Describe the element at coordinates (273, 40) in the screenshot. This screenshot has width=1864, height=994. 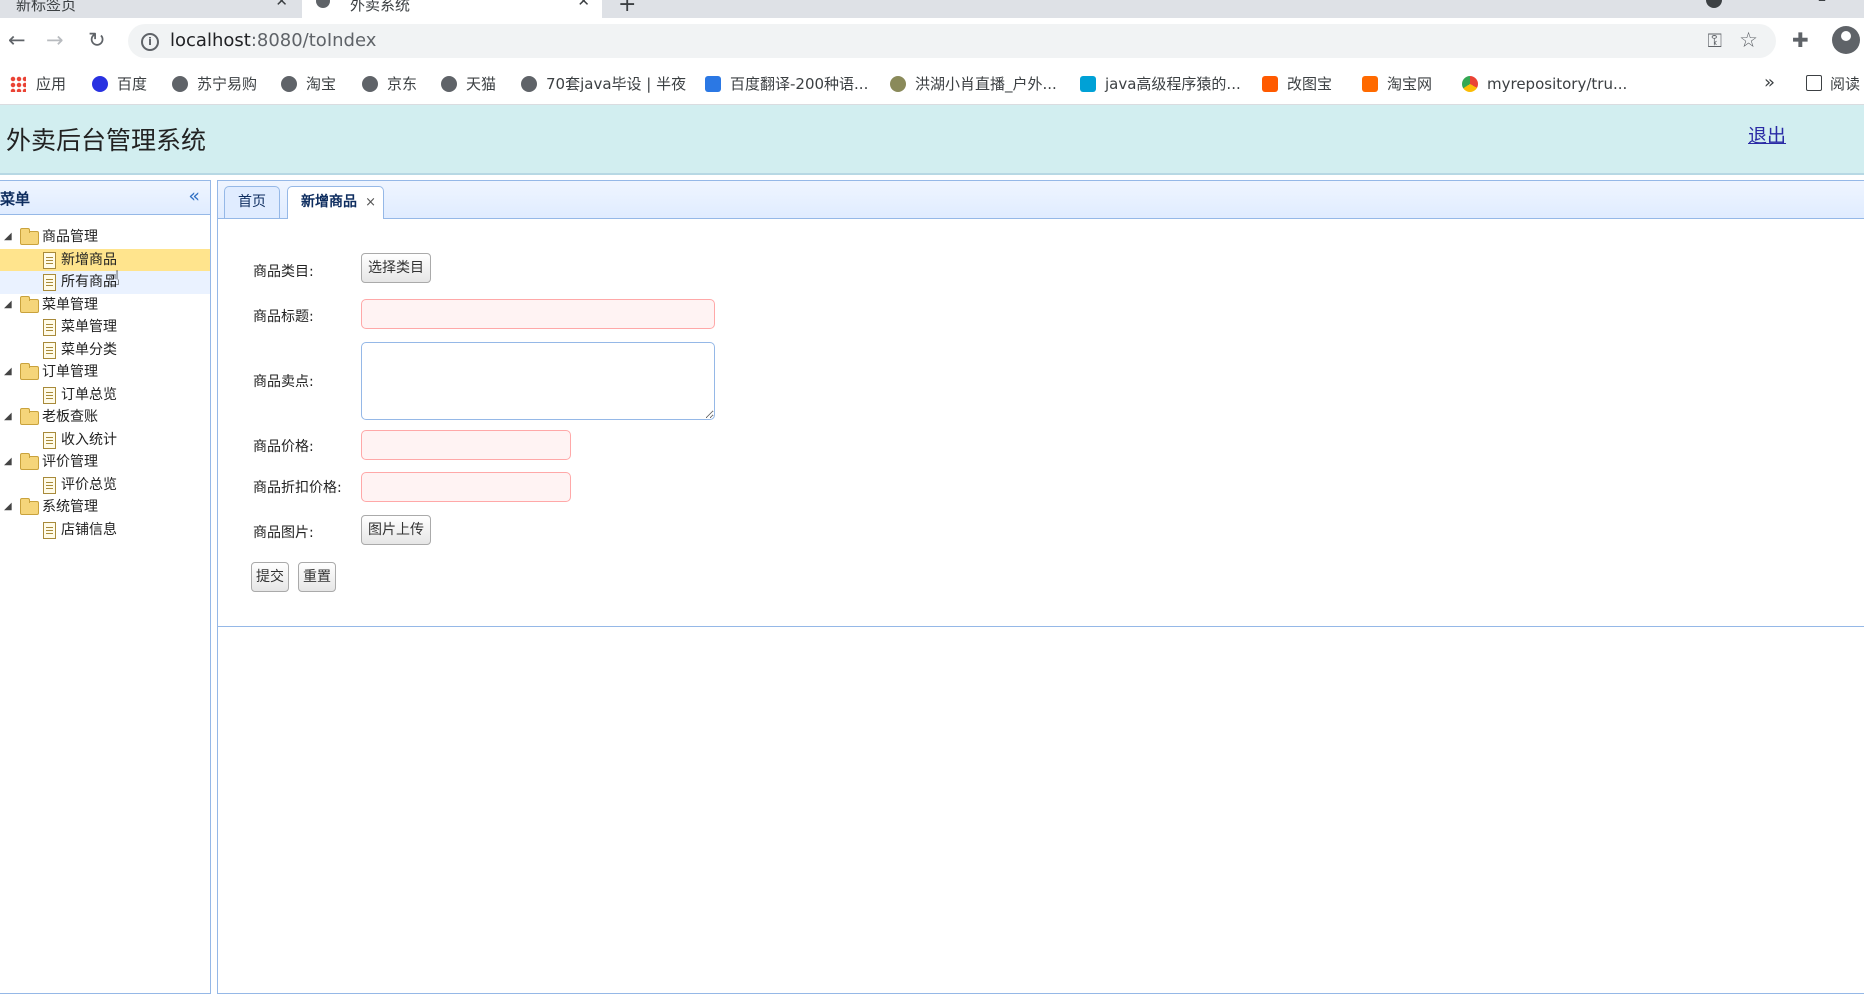
I see `url-text: localhost:8080/toIndex` at that location.